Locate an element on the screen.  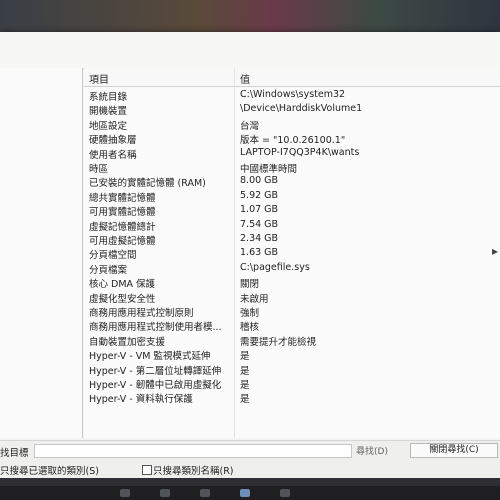
row-value: 5.92 GB is located at coordinates (259, 195).